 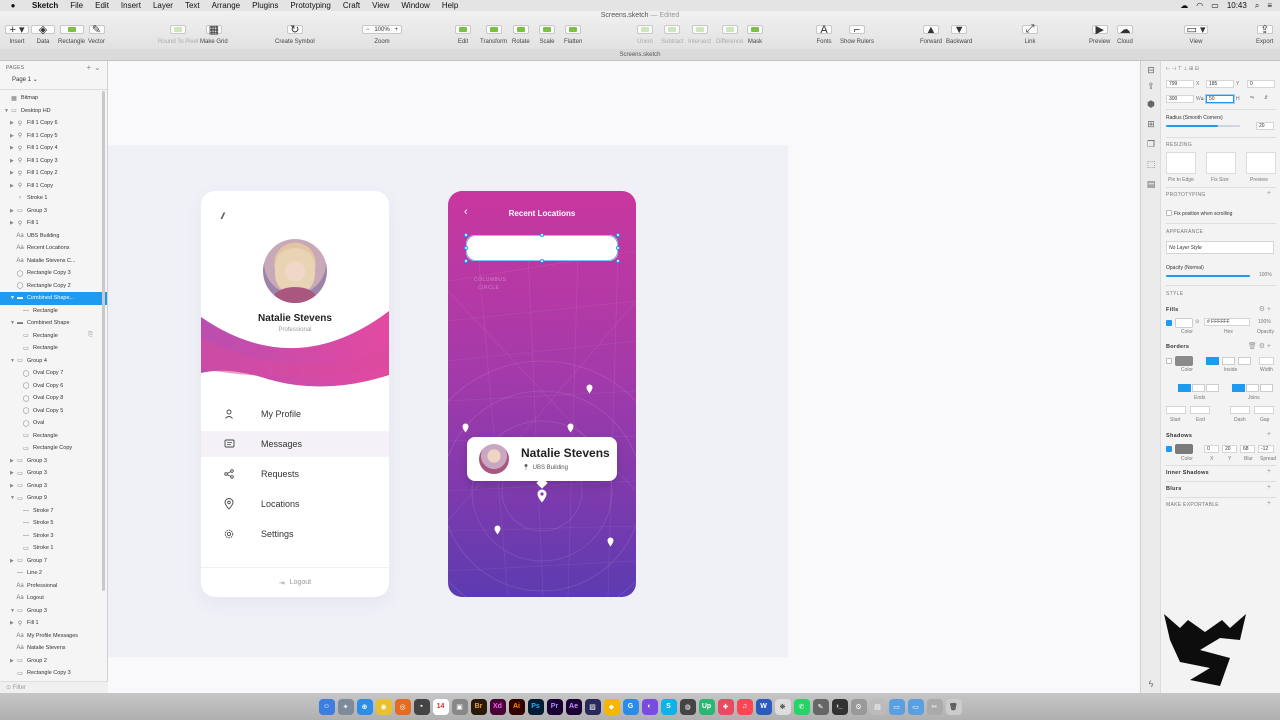 I want to click on create-symbol-button: ↻ Create Symbol, so click(x=295, y=34).